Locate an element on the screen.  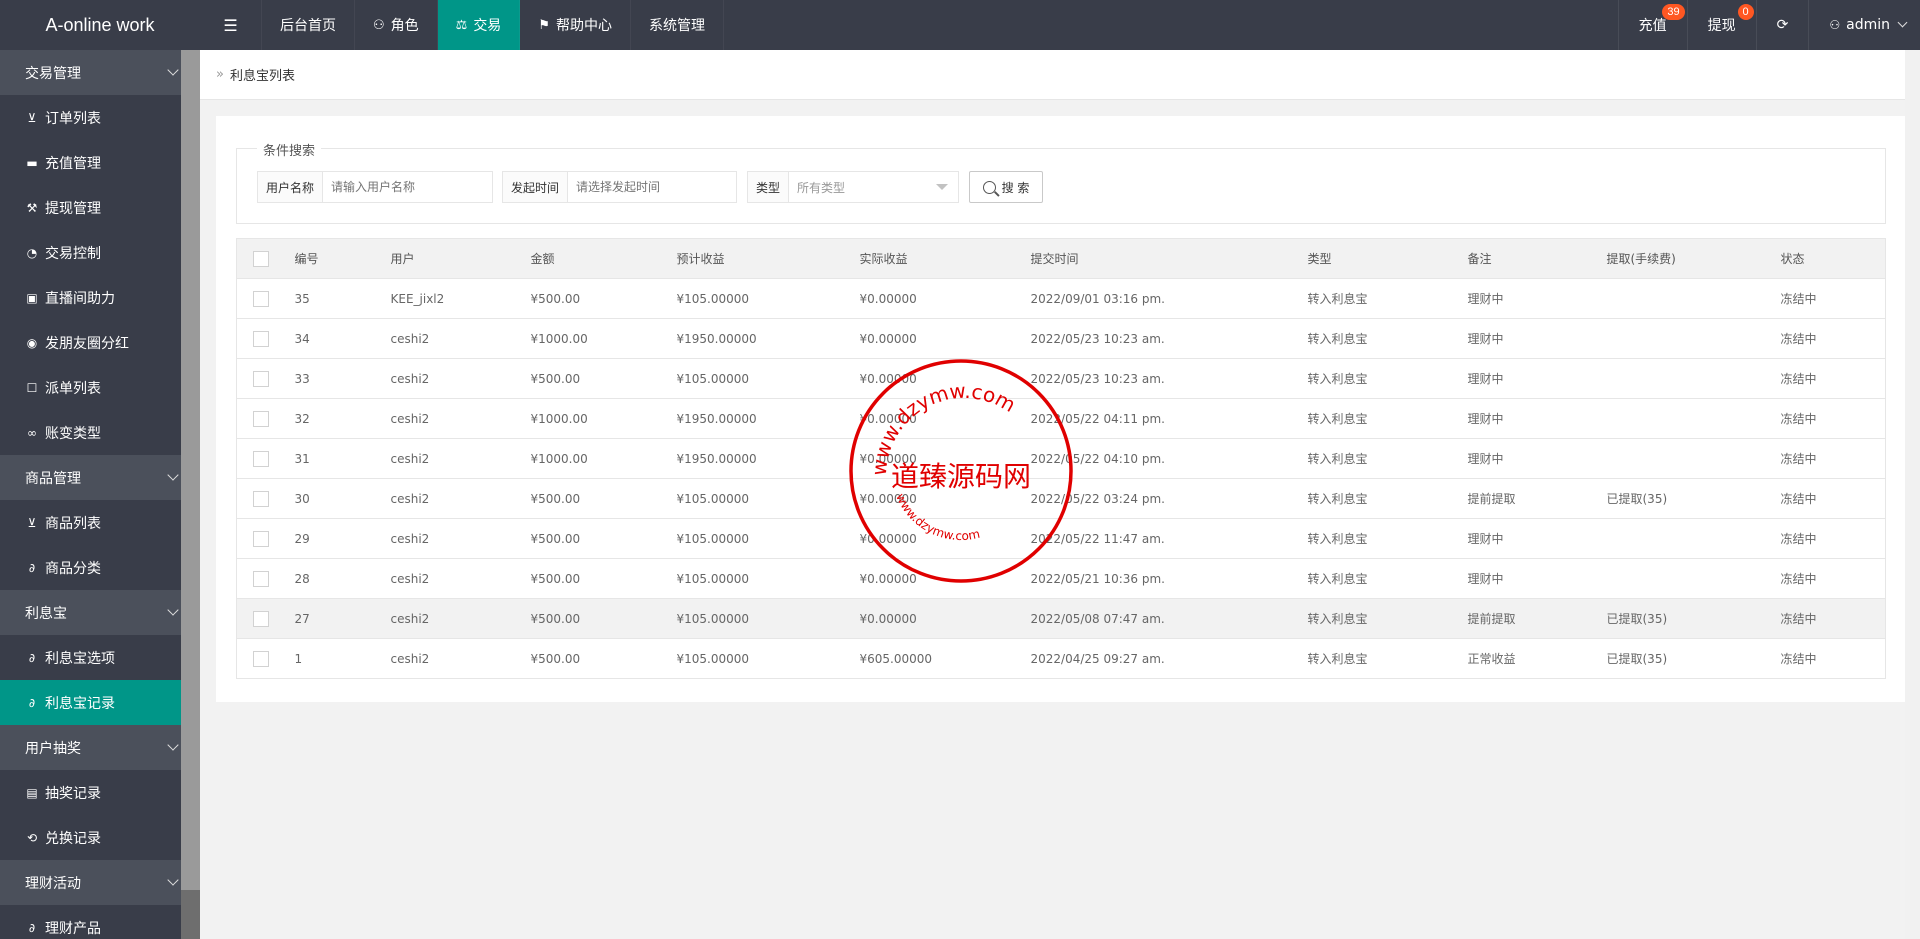
sidebar-item-moments-bonus: ◉ 发朋友圈分红 is located at coordinates (90, 342).